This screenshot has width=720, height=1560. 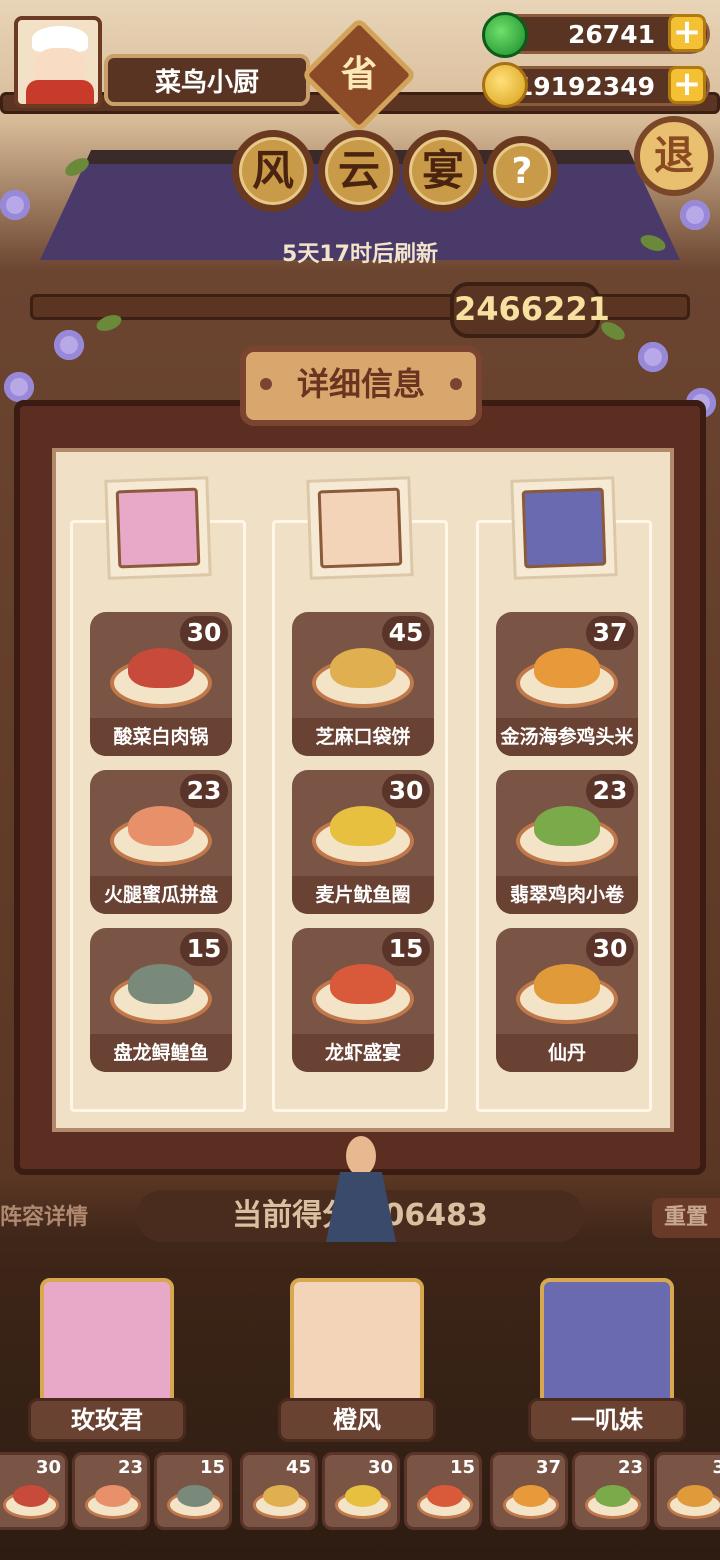 I want to click on lineup-chef-name: 玫玫君, so click(x=107, y=1420).